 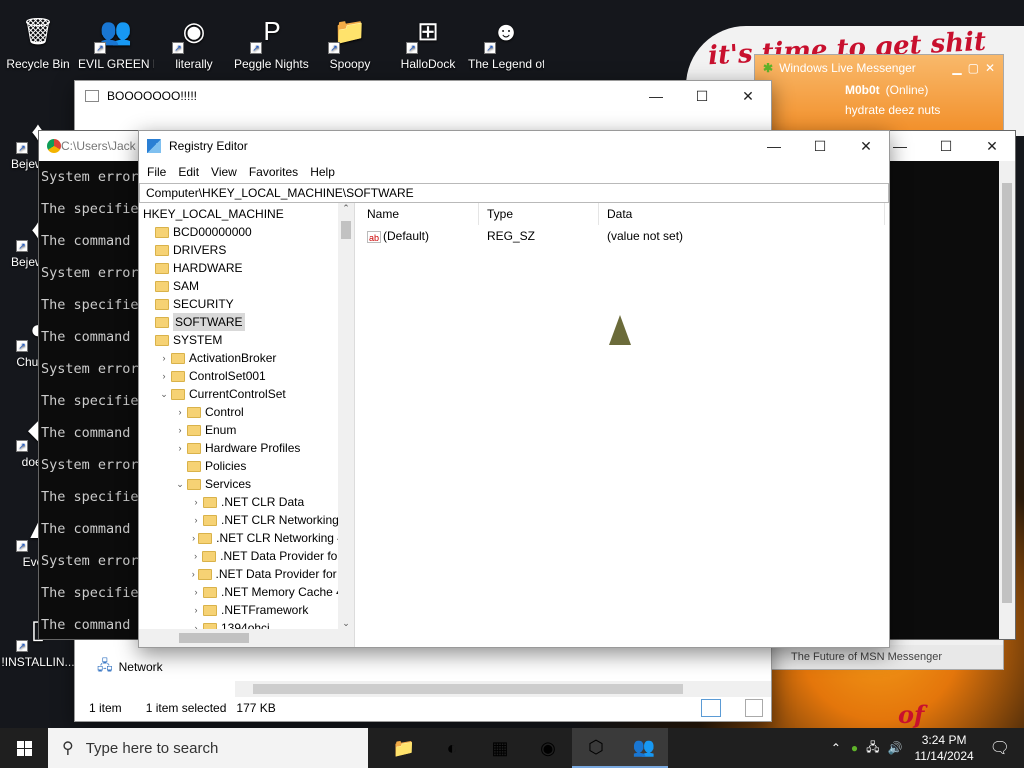 What do you see at coordinates (246, 484) in the screenshot?
I see `tree-item: ⌄ Services` at bounding box center [246, 484].